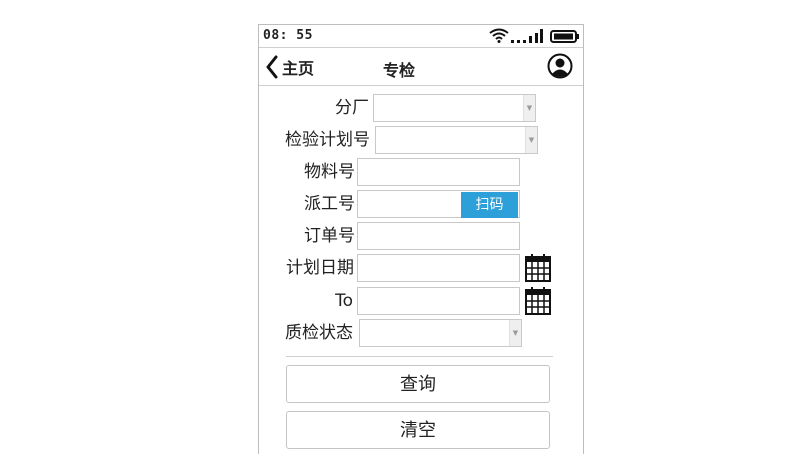 The height and width of the screenshot is (454, 800). What do you see at coordinates (288, 35) in the screenshot?
I see `status-time: 08: 55` at bounding box center [288, 35].